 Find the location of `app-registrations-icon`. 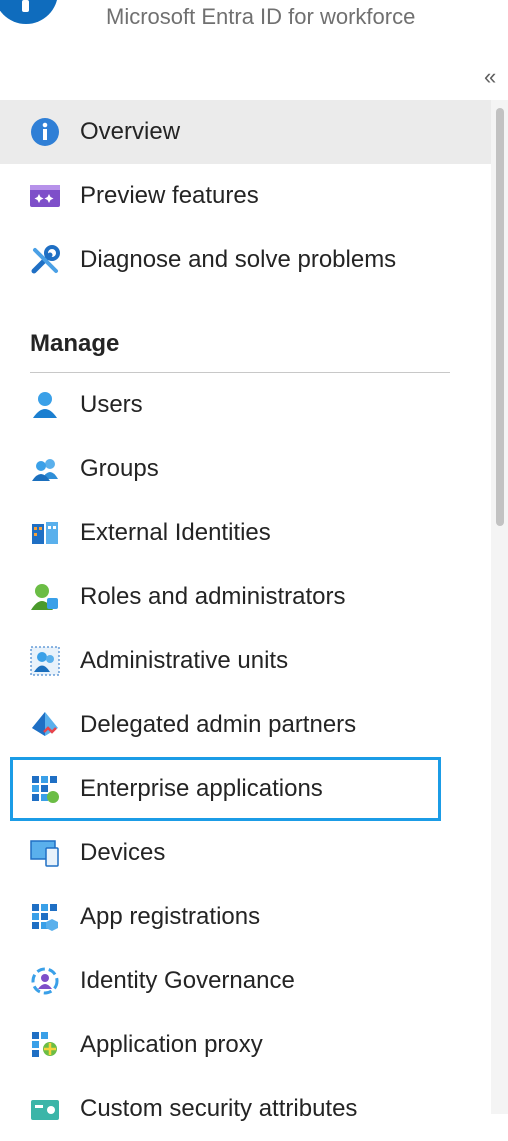

app-registrations-icon is located at coordinates (45, 917).